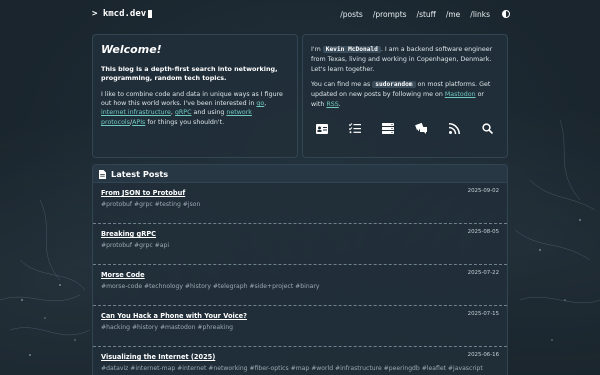  What do you see at coordinates (480, 14) in the screenshot?
I see `nav-links: /links` at bounding box center [480, 14].